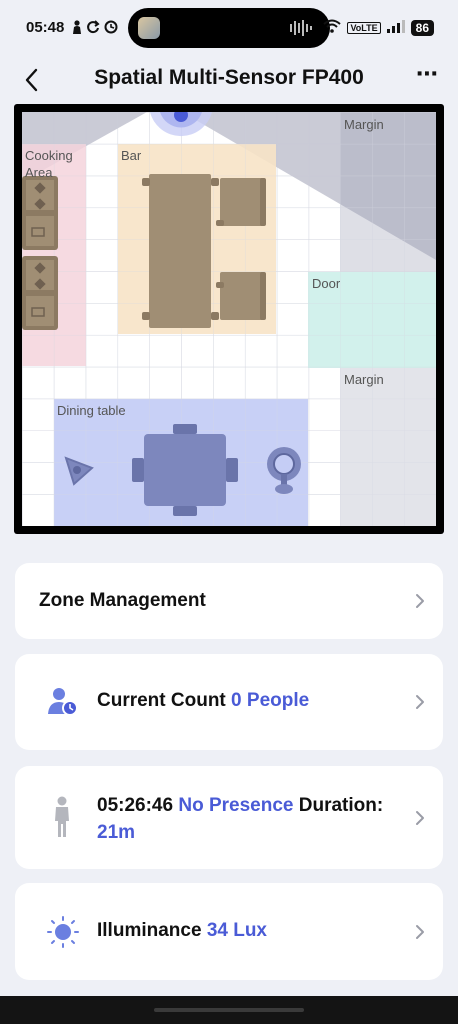  I want to click on illuminance-card: Illuminance 34 Lux, so click(229, 931).